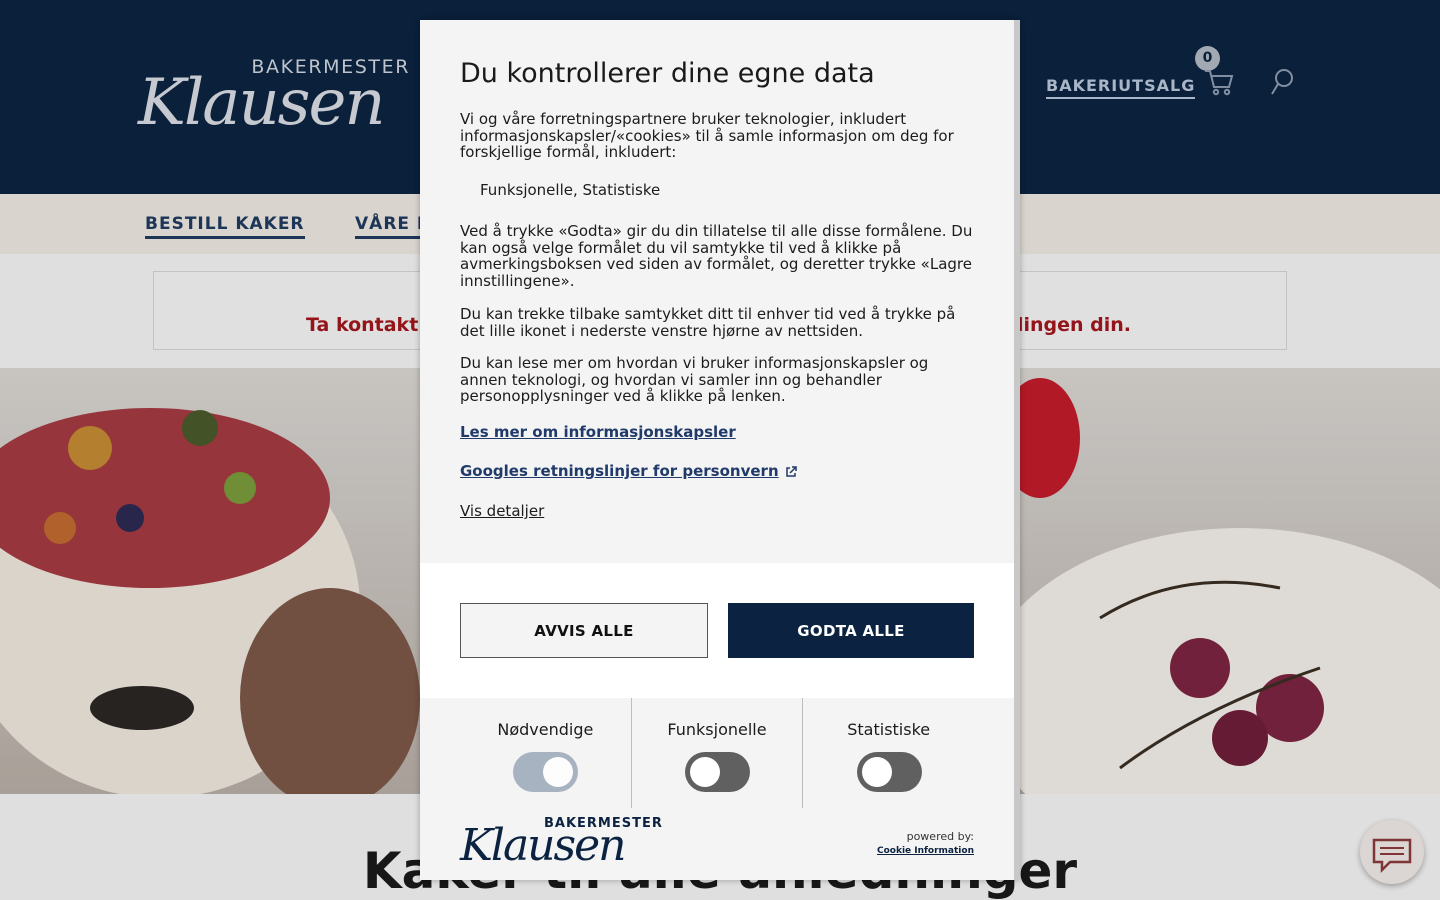 The width and height of the screenshot is (1440, 900). What do you see at coordinates (584, 630) in the screenshot?
I see `reject-all-button: AVVIS ALLE` at bounding box center [584, 630].